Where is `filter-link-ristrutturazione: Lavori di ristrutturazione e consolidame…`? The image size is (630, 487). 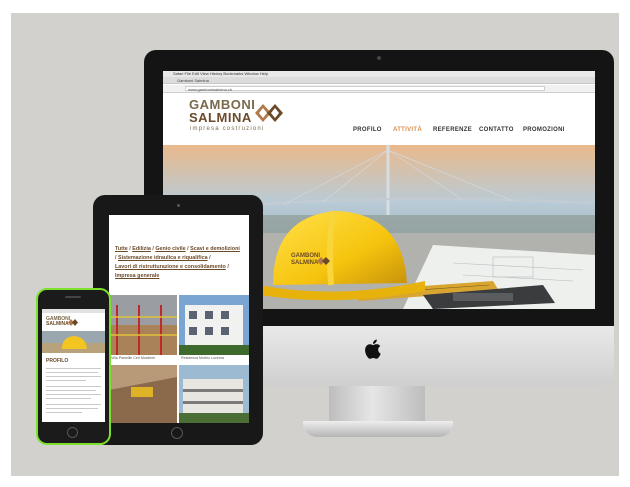
filter-link-ristrutturazione: Lavori di ristrutturazione e consolidame… is located at coordinates (170, 267).